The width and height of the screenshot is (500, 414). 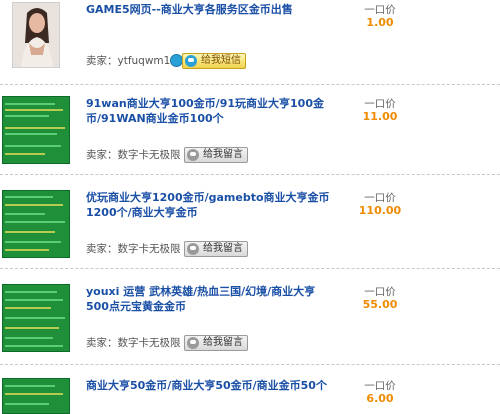 I want to click on seller-name: ytfuqwm1, so click(x=144, y=61).